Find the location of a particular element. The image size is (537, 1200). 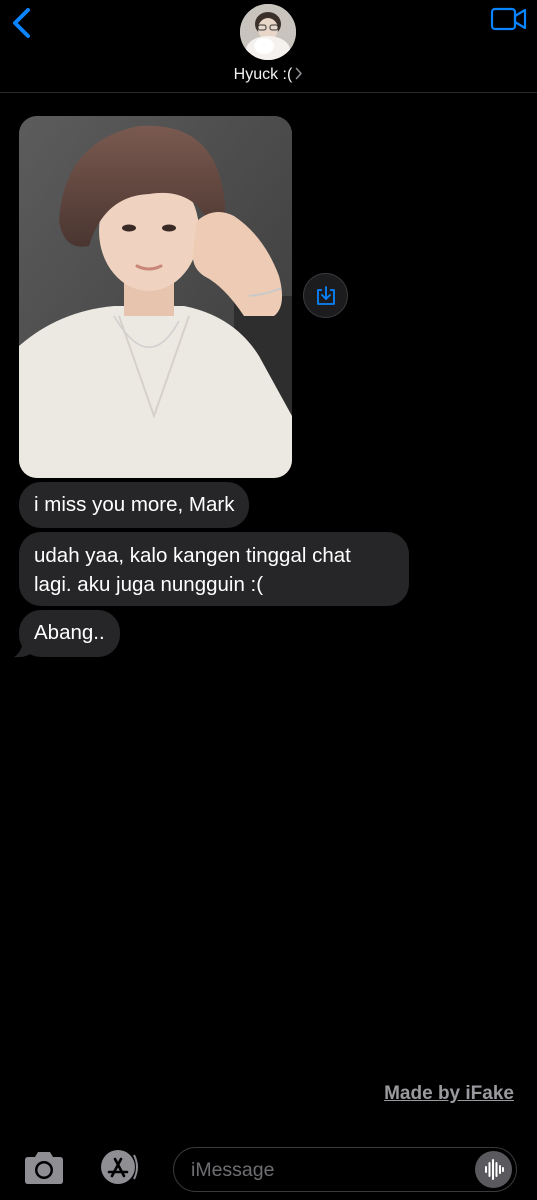

composer-bar is located at coordinates (268, 1169).